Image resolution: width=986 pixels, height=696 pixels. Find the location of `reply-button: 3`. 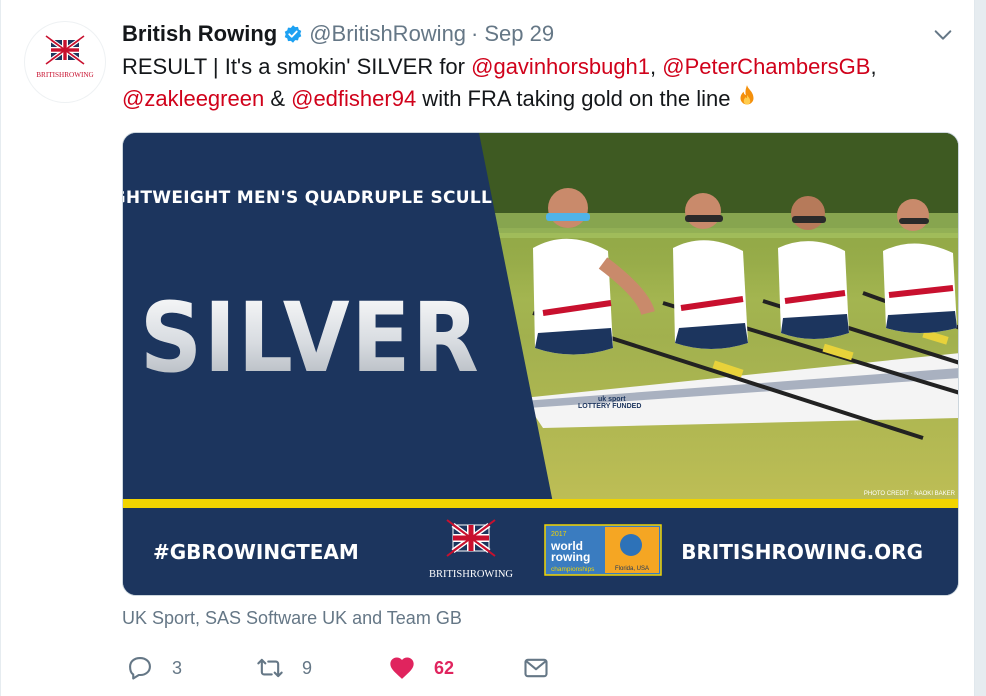

reply-button: 3 is located at coordinates (154, 668).